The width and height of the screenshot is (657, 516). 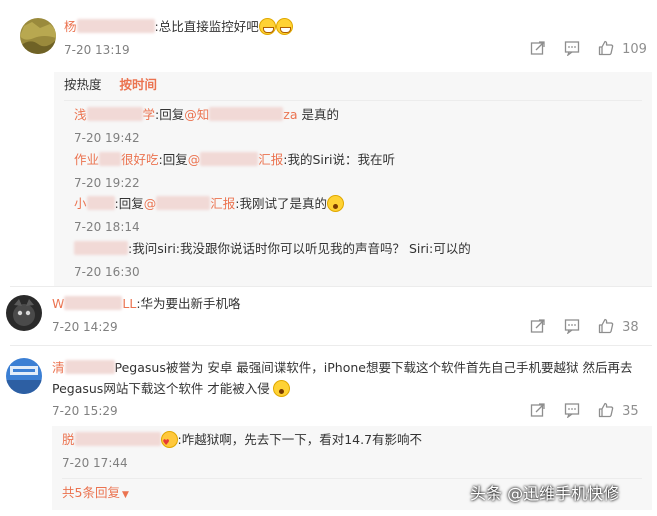 What do you see at coordinates (618, 410) in the screenshot?
I see `like-button: 35` at bounding box center [618, 410].